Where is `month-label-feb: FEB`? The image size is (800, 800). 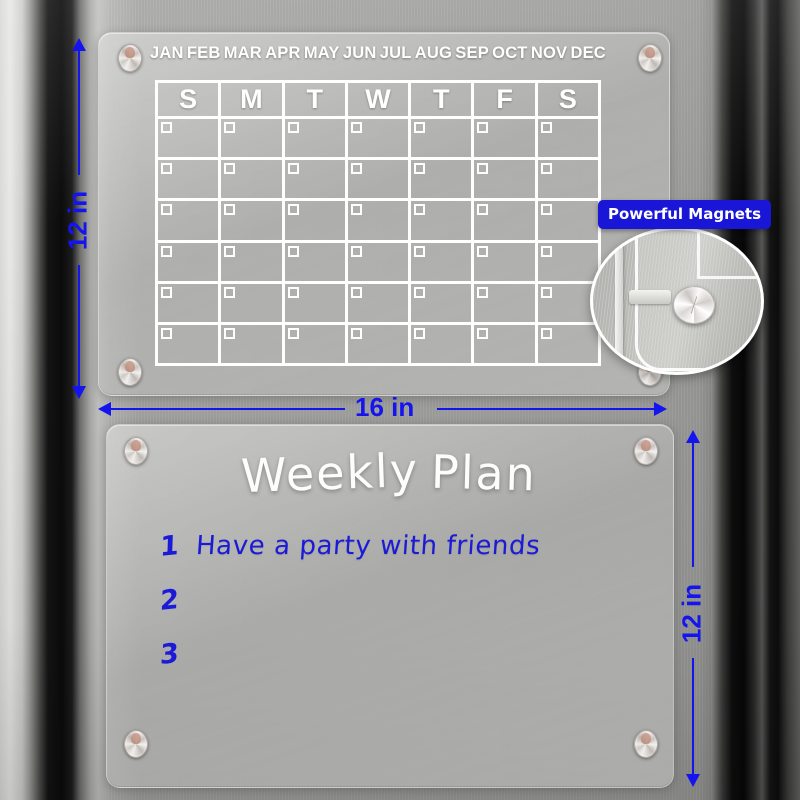 month-label-feb: FEB is located at coordinates (204, 53).